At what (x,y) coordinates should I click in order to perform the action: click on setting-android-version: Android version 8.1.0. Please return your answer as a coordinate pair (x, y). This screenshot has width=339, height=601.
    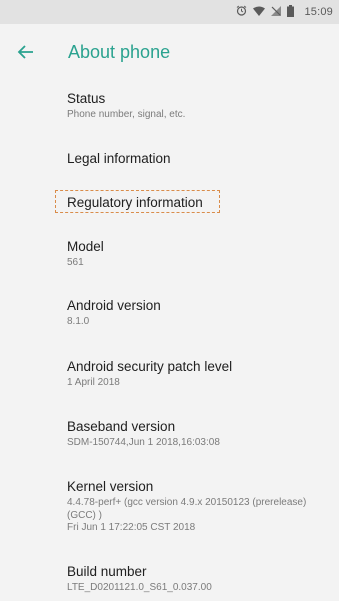
    Looking at the image, I should click on (169, 313).